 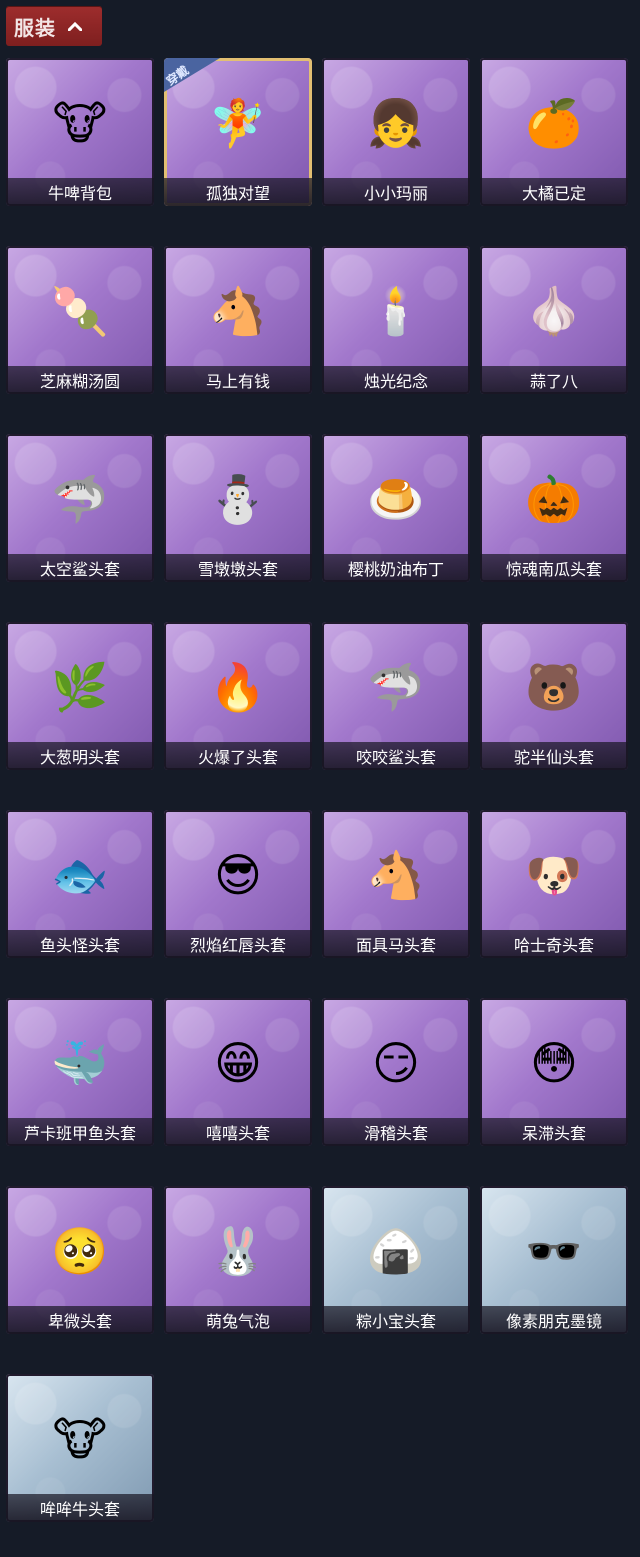 What do you see at coordinates (80, 1063) in the screenshot?
I see `costume-icon: 🐳` at bounding box center [80, 1063].